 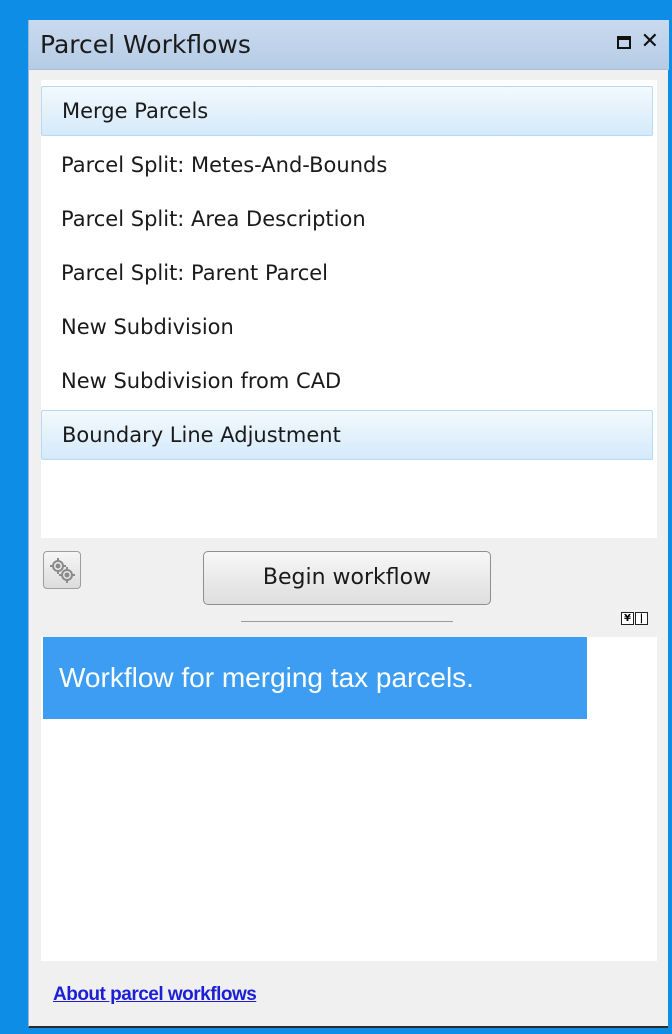 What do you see at coordinates (349, 45) in the screenshot?
I see `panel-titlebar: Parcel Workflows ✕` at bounding box center [349, 45].